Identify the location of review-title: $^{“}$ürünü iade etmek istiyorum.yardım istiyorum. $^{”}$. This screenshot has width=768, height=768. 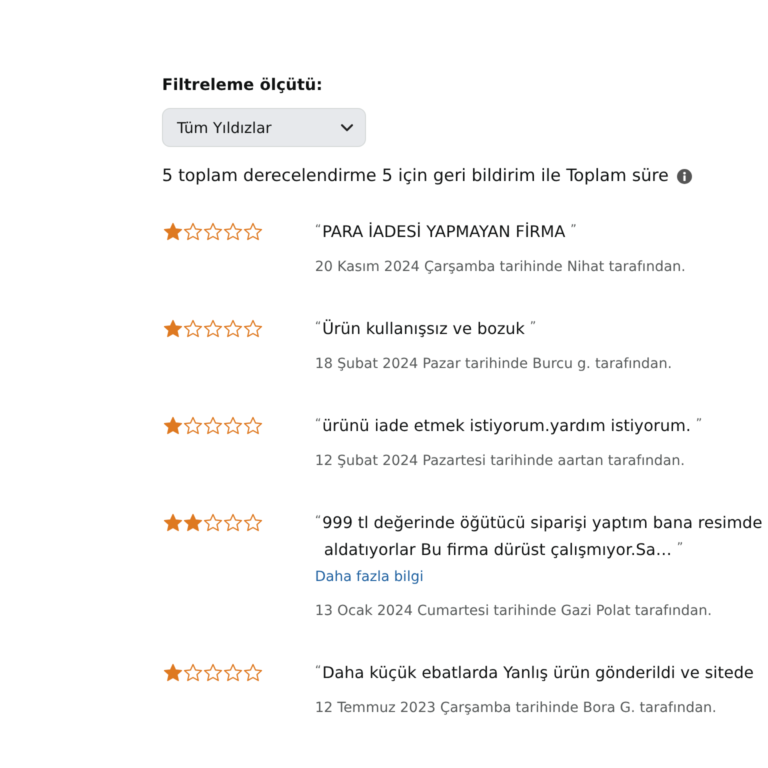
(509, 425).